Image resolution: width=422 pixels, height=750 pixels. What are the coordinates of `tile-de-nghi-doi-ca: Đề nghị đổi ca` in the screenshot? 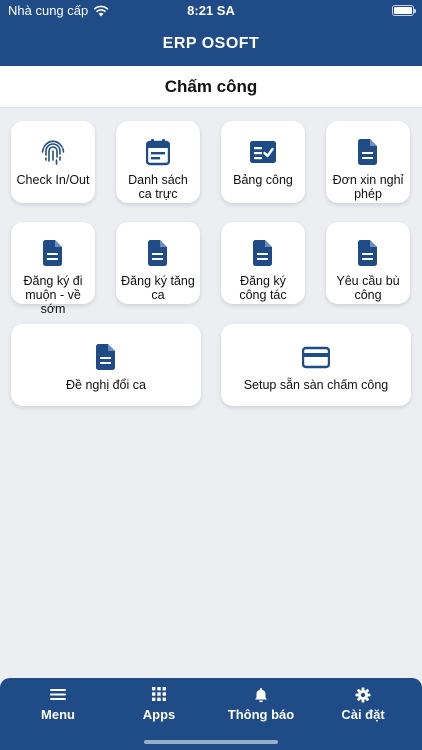 It's located at (106, 365).